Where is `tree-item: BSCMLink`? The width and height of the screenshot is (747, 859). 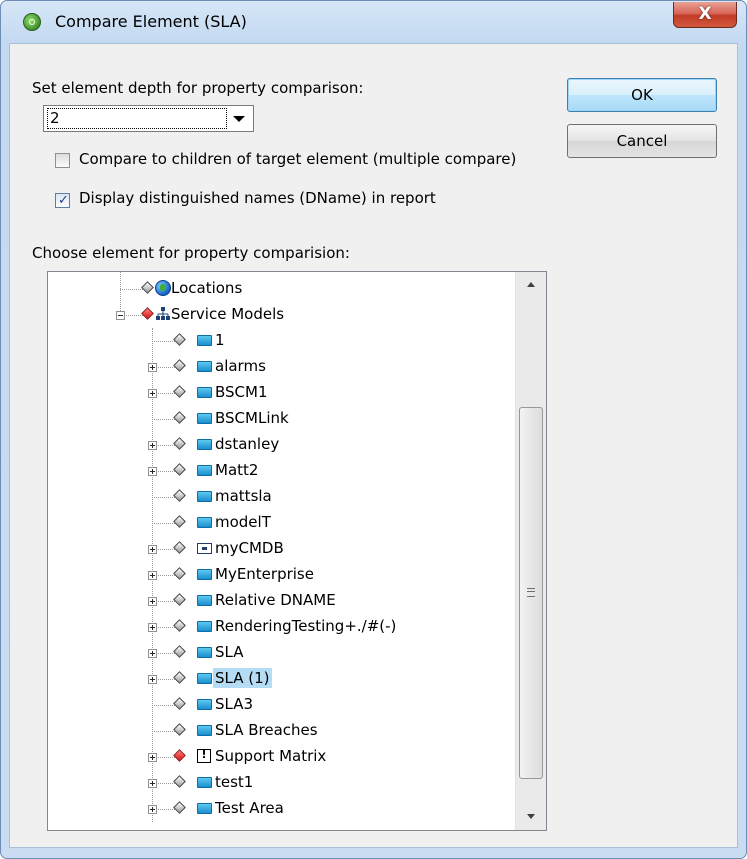 tree-item: BSCMLink is located at coordinates (281, 419).